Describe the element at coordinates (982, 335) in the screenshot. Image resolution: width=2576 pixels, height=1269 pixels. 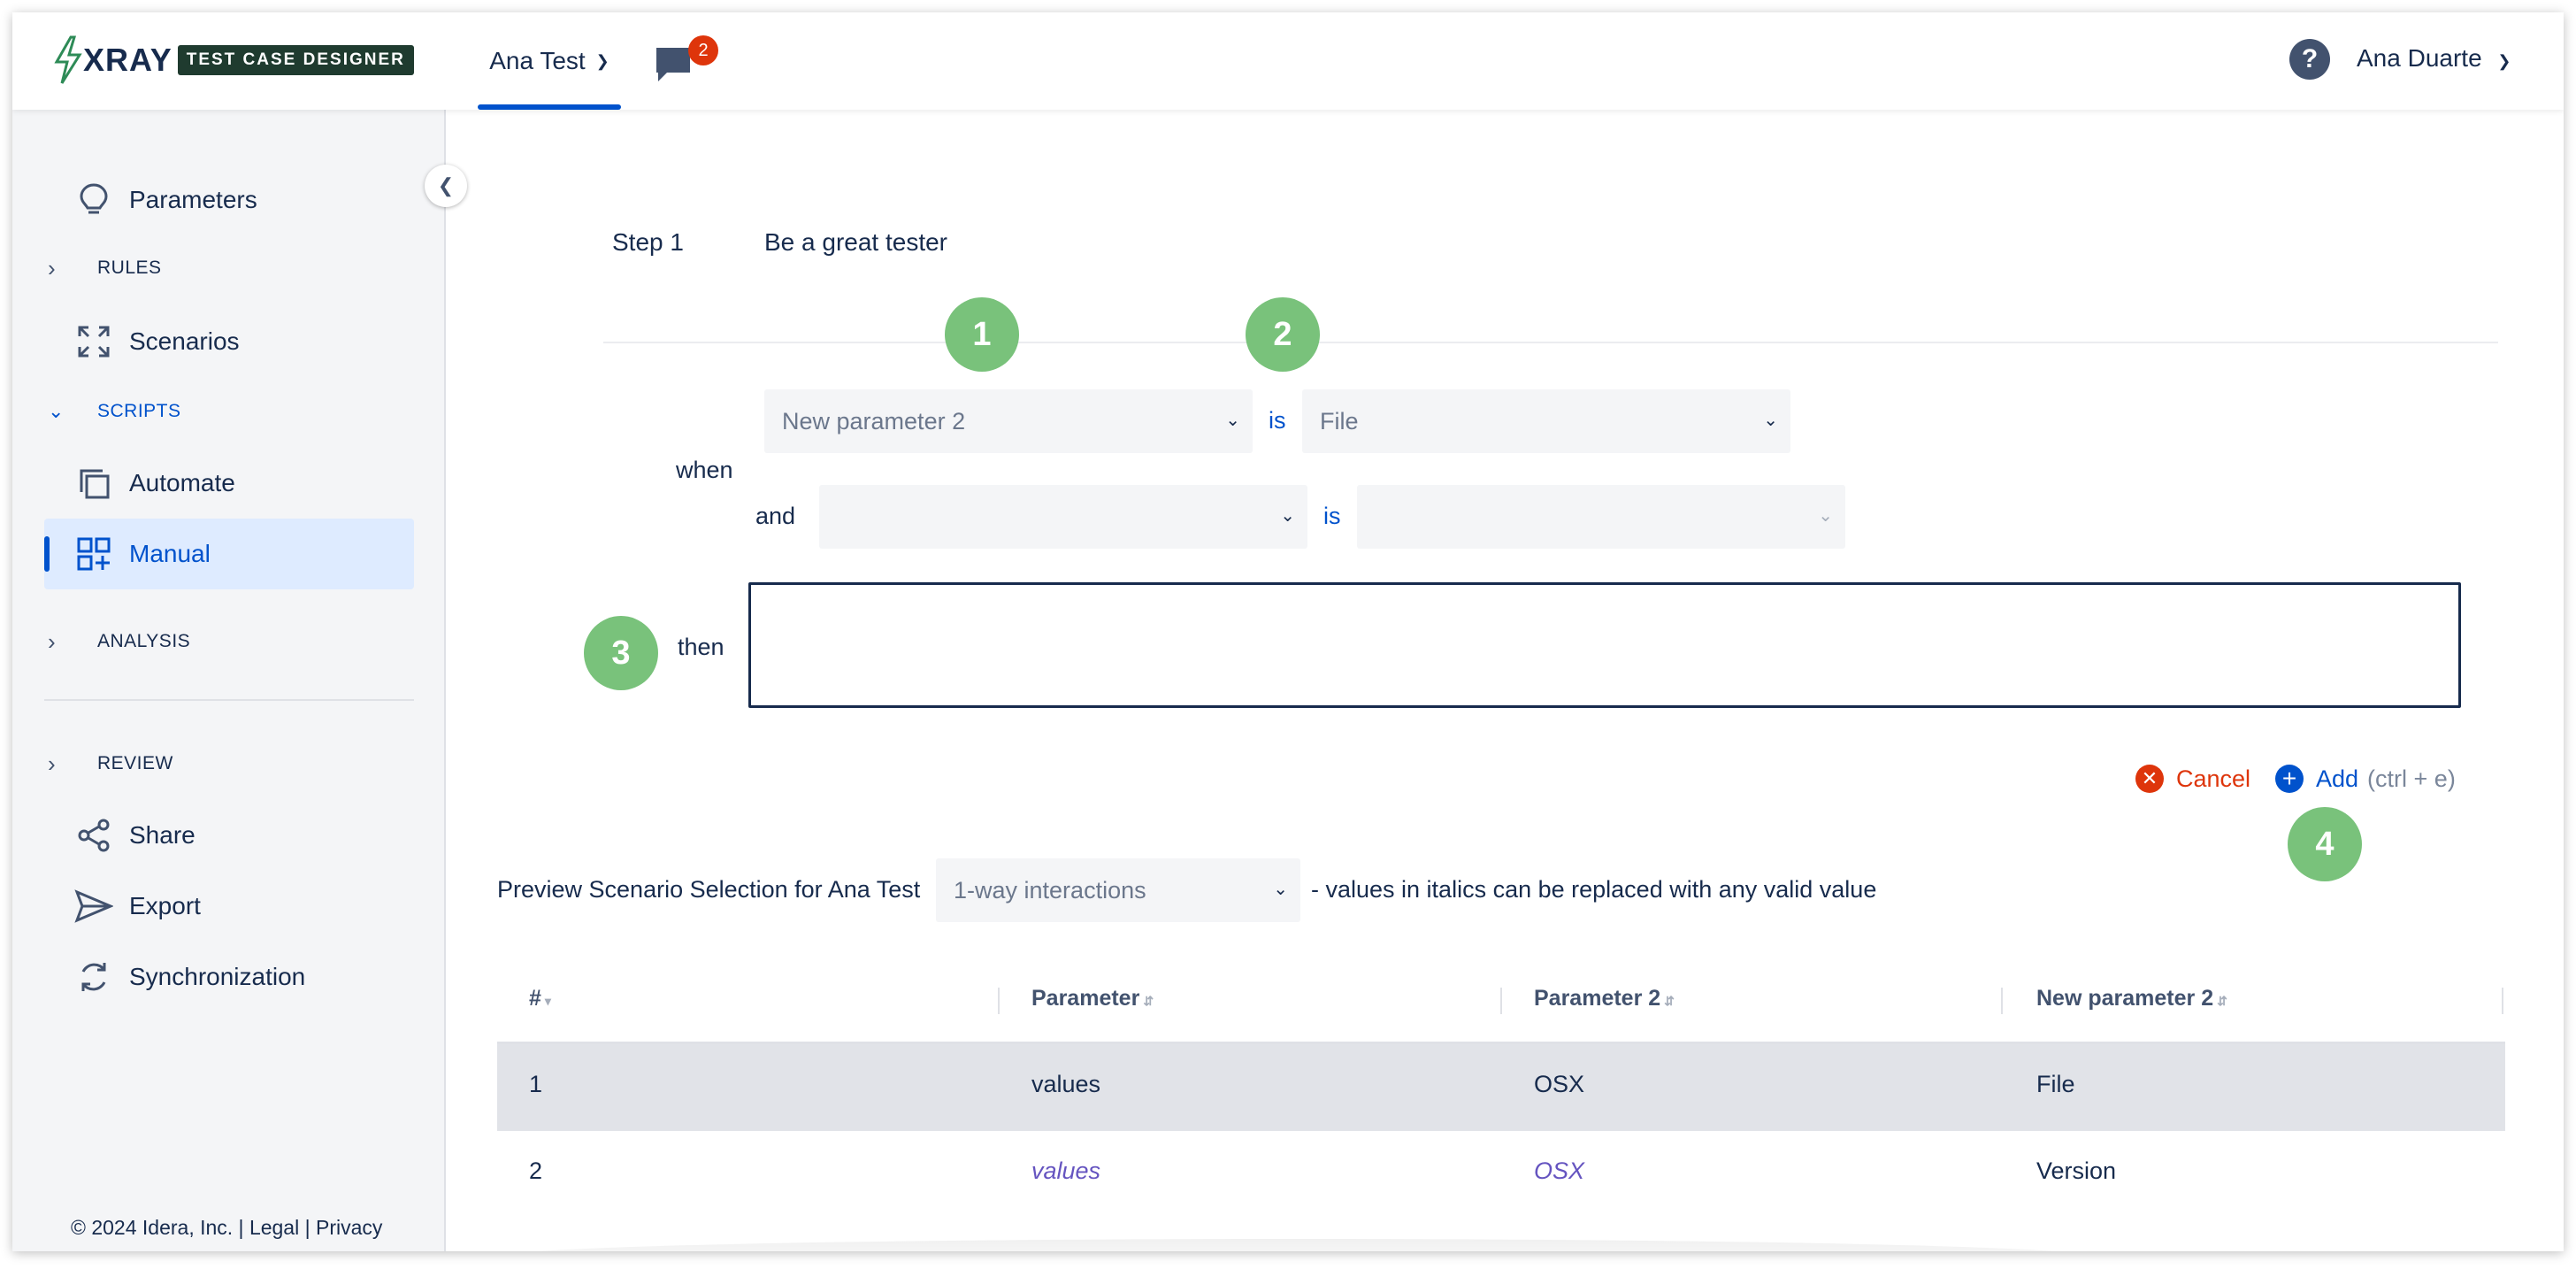
I see `callout-marker-1: 1` at that location.